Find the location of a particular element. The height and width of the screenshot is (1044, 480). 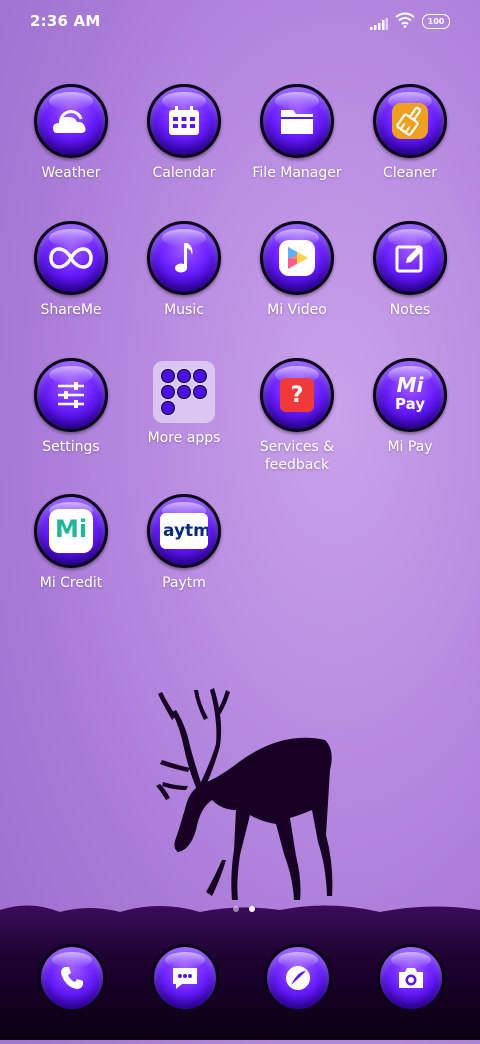

app-file-manager: File Manager is located at coordinates (297, 133).